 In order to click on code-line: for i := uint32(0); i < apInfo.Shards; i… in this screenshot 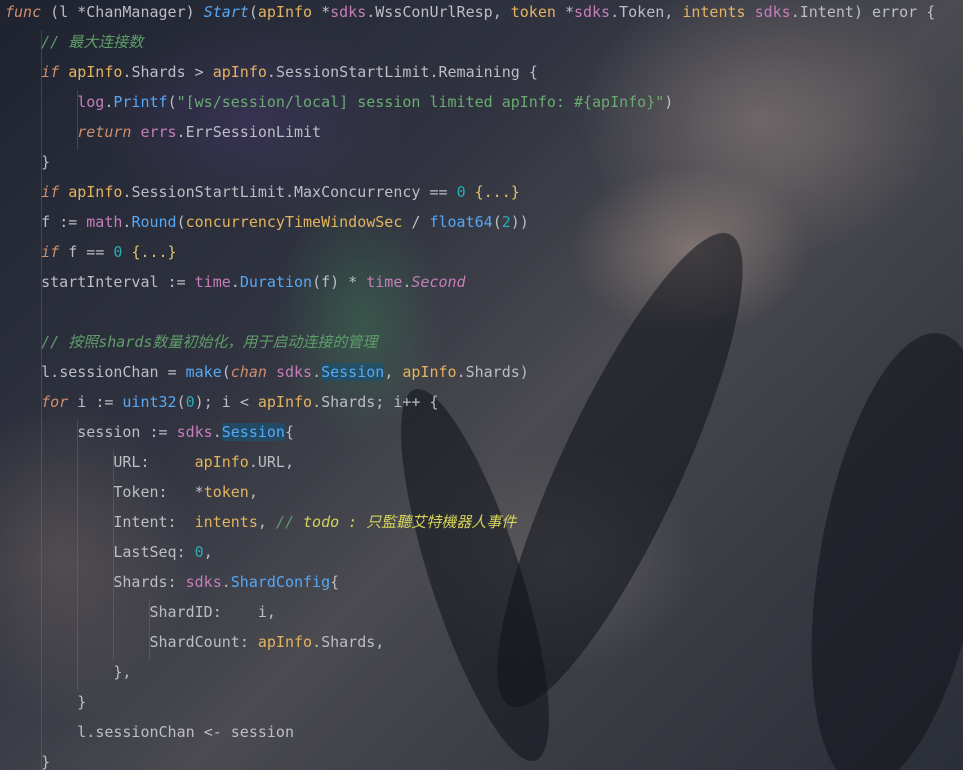, I will do `click(221, 402)`.